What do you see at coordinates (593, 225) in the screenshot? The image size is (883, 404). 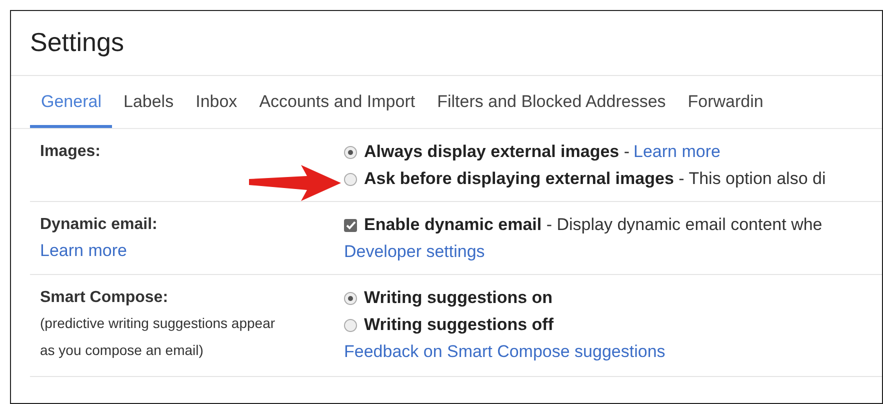 I see `option-label: Enable dynamic email - Display dynamic email content whe` at bounding box center [593, 225].